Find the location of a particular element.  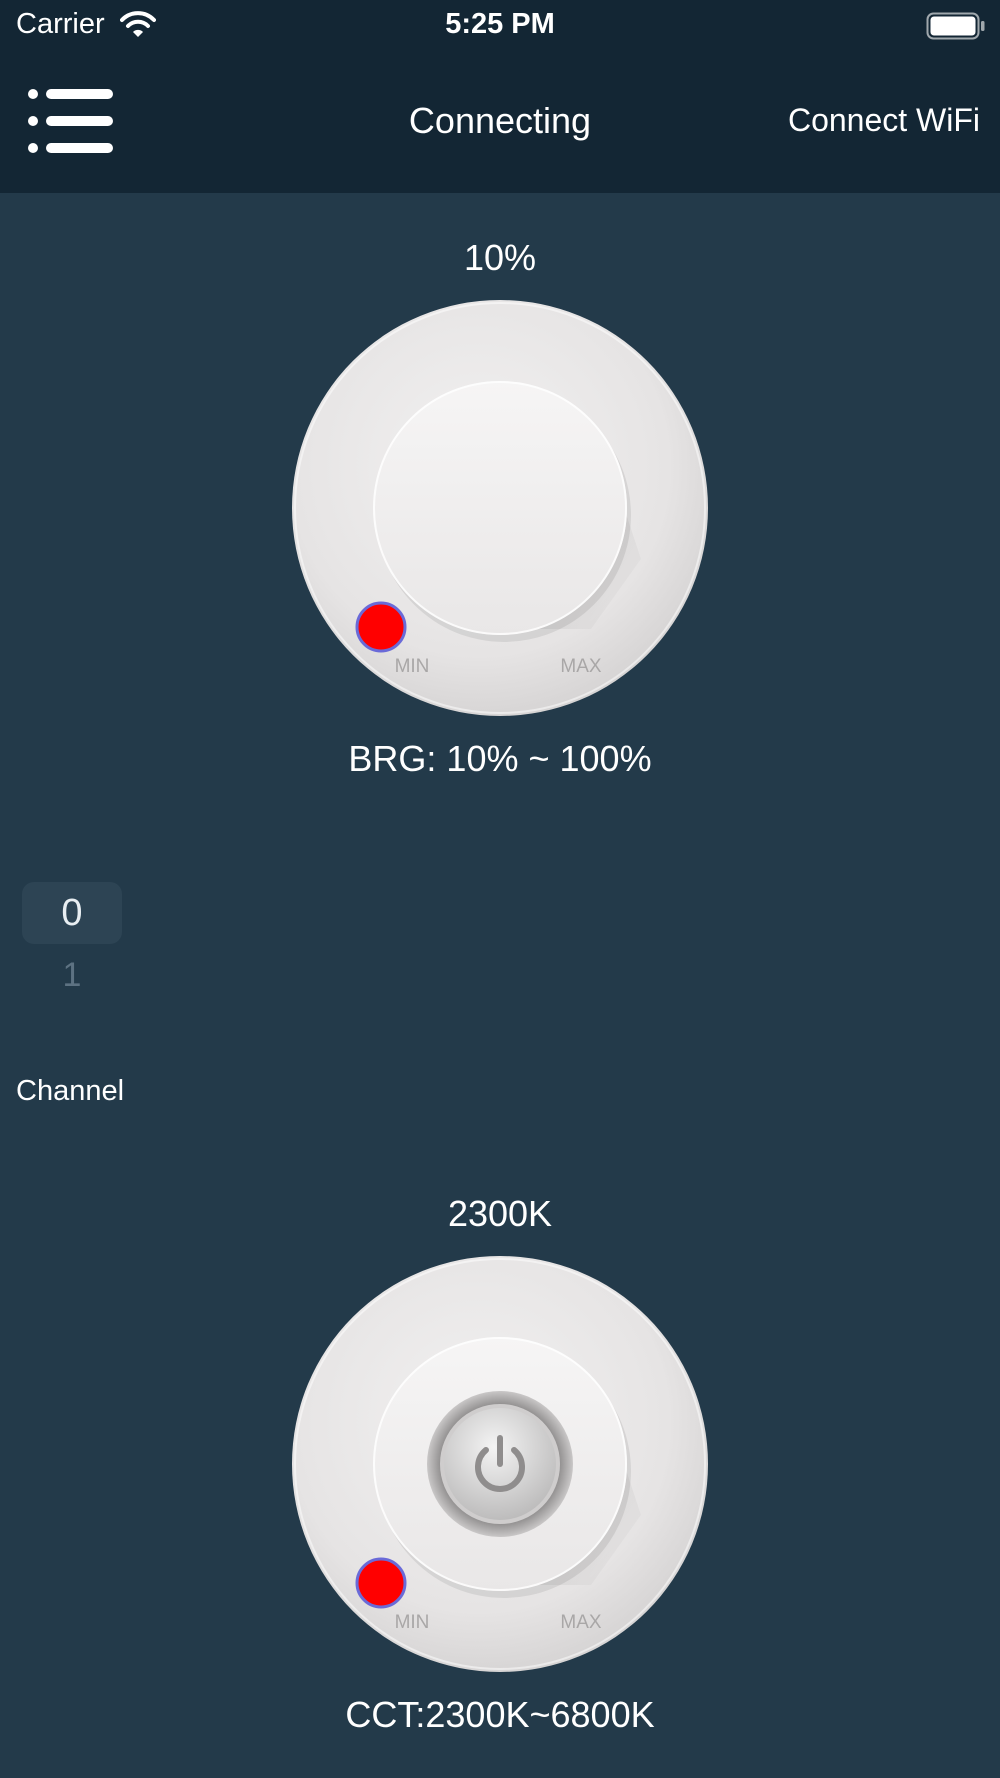

cct-range: CCT:2300K~6800K is located at coordinates (500, 1714).